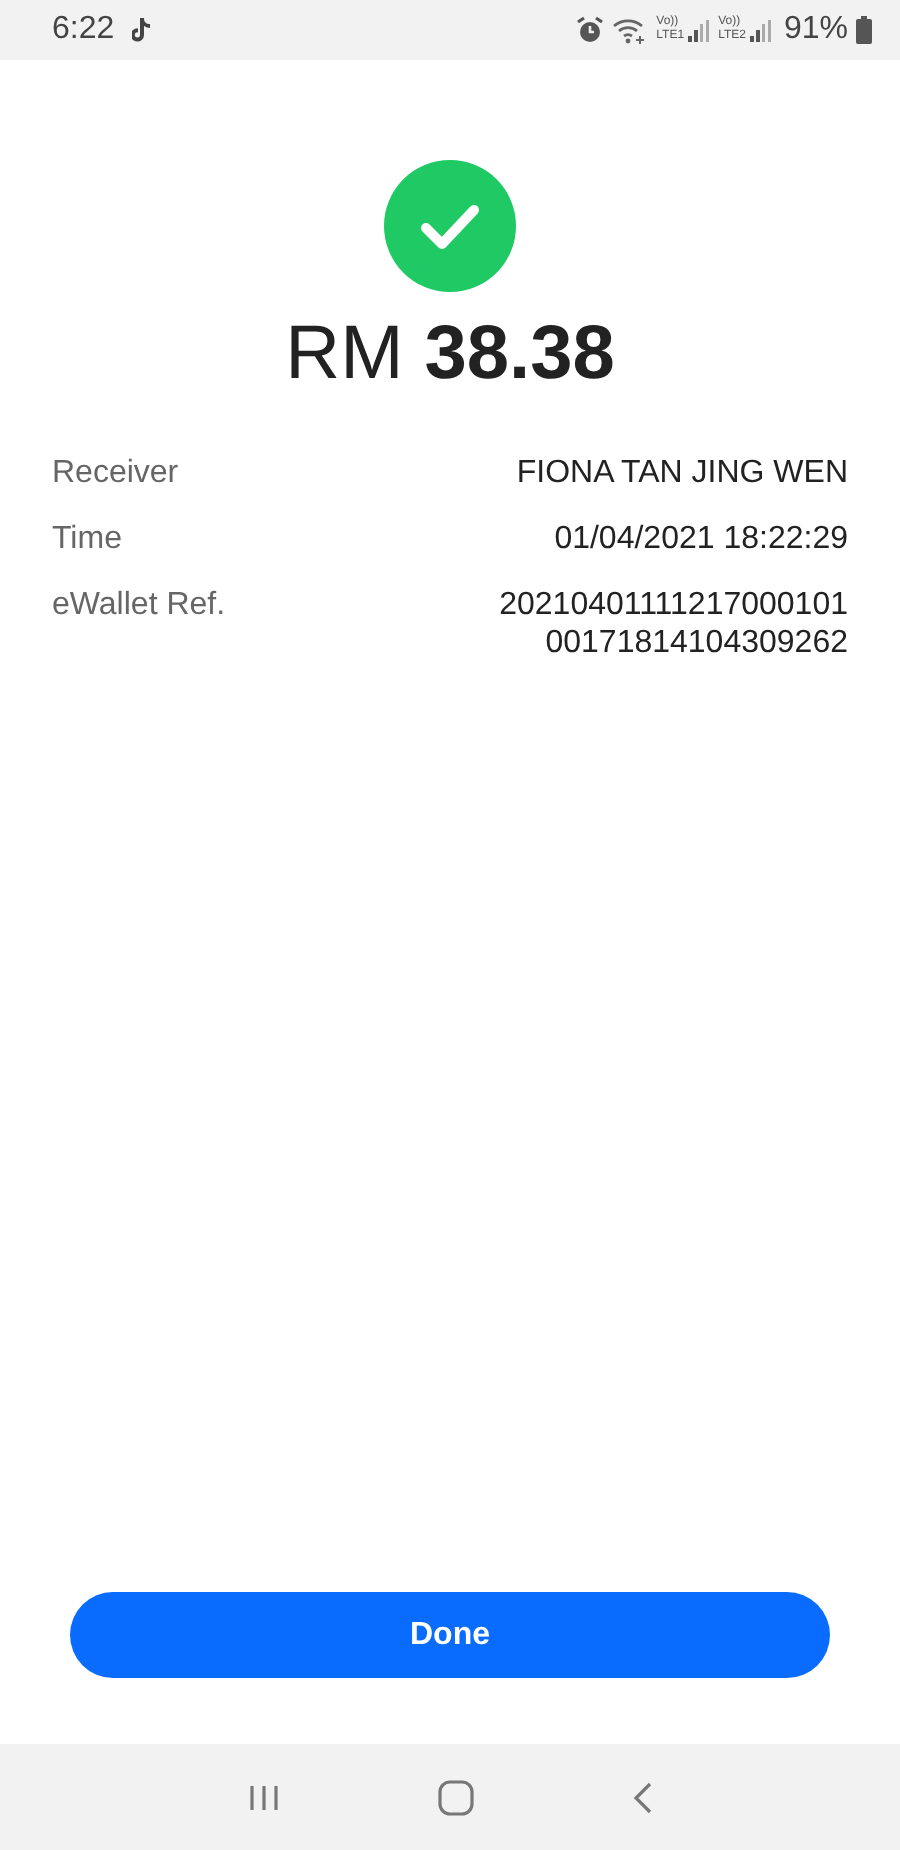  Describe the element at coordinates (83, 30) in the screenshot. I see `clock-time: 6:22` at that location.